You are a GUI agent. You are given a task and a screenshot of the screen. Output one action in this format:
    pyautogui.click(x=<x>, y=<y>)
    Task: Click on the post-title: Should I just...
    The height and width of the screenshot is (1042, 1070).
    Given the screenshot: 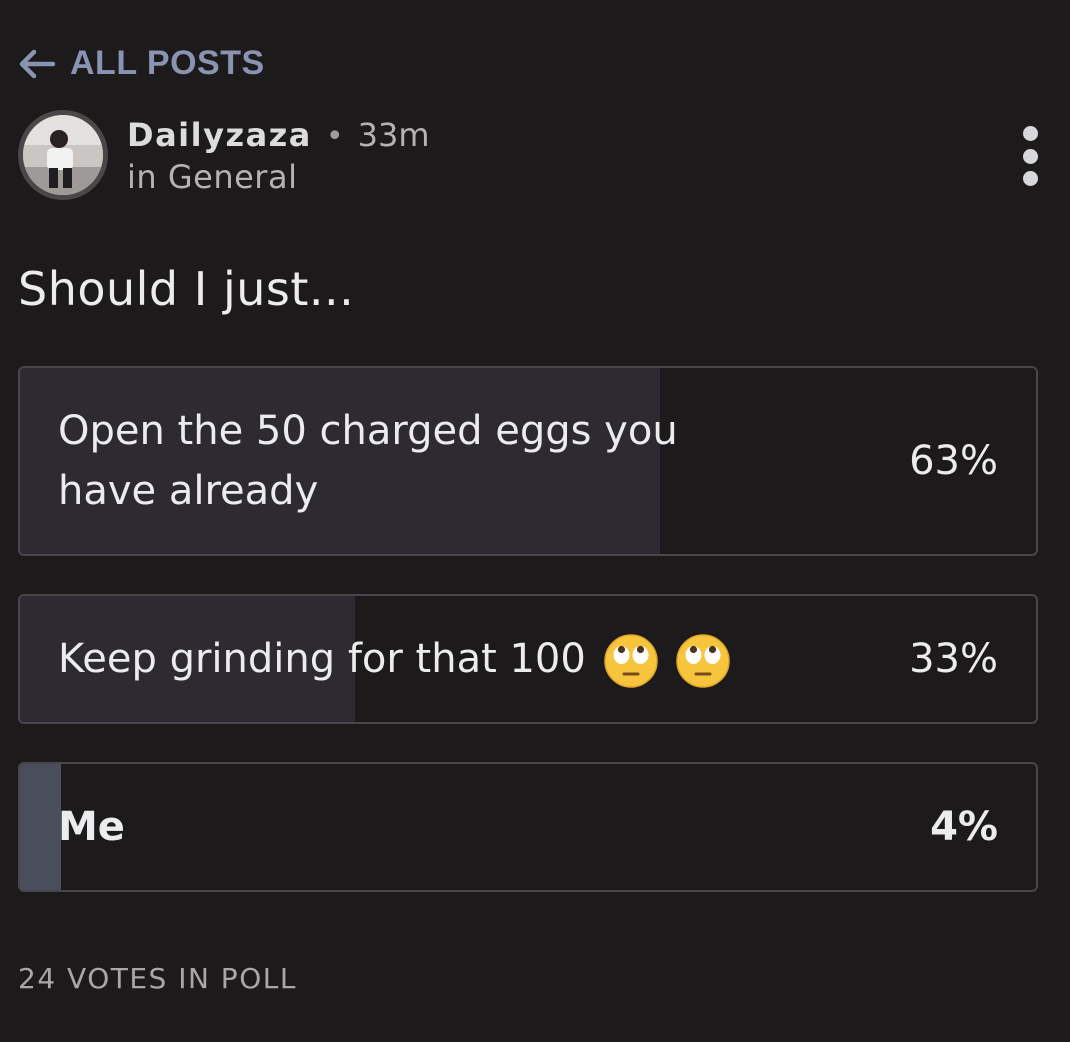 What is the action you would take?
    pyautogui.click(x=186, y=289)
    